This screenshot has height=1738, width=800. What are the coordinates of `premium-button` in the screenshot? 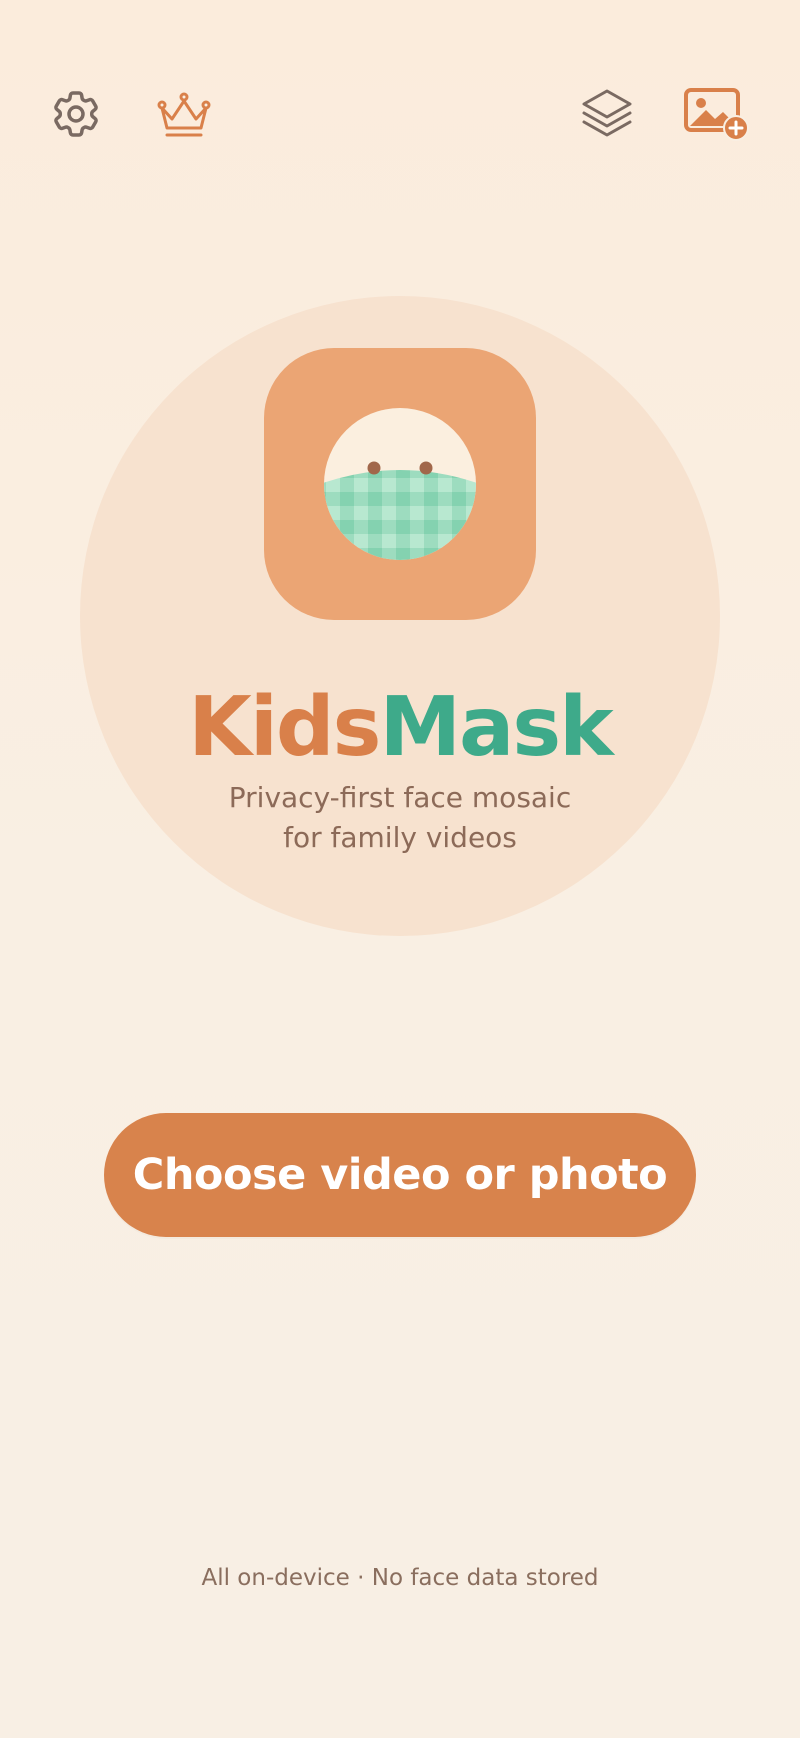 It's located at (184, 114).